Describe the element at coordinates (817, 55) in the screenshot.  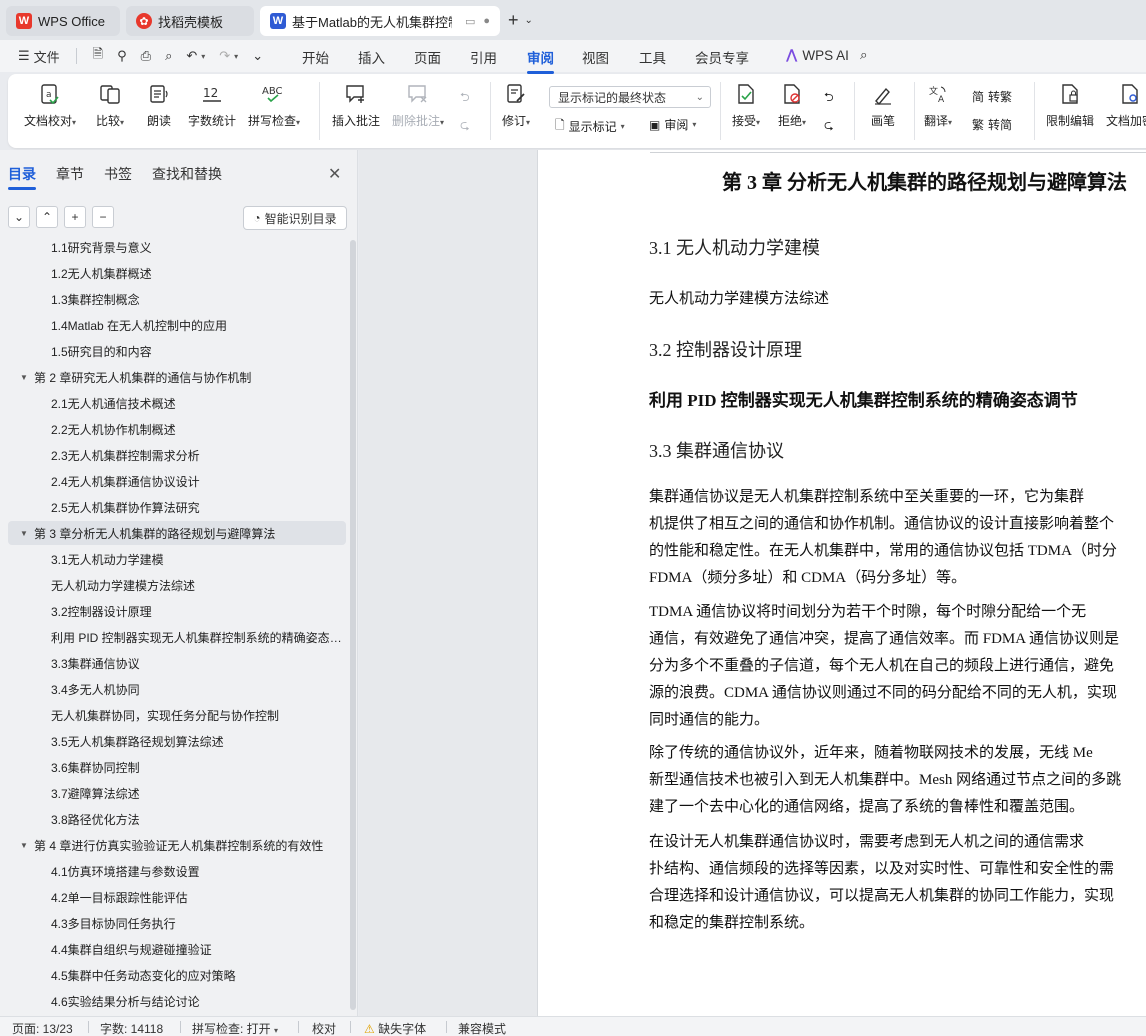
I see `wps-ai-button: ⋀ WPS AI` at that location.